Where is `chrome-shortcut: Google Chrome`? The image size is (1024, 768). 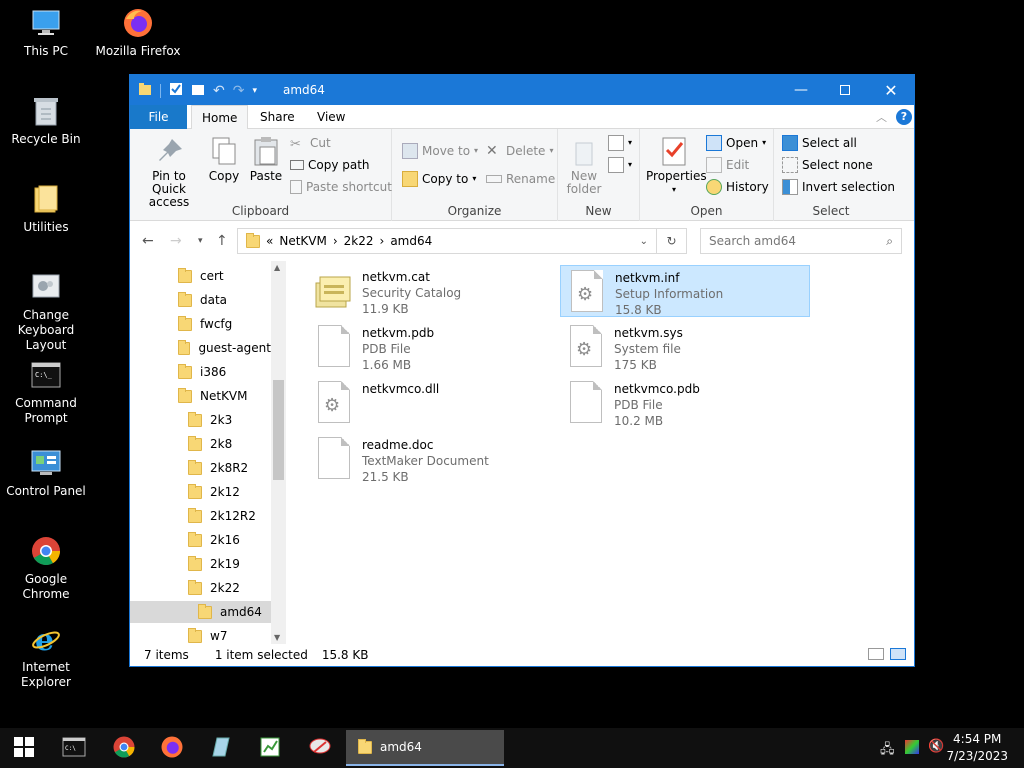 chrome-shortcut: Google Chrome is located at coordinates (46, 568).